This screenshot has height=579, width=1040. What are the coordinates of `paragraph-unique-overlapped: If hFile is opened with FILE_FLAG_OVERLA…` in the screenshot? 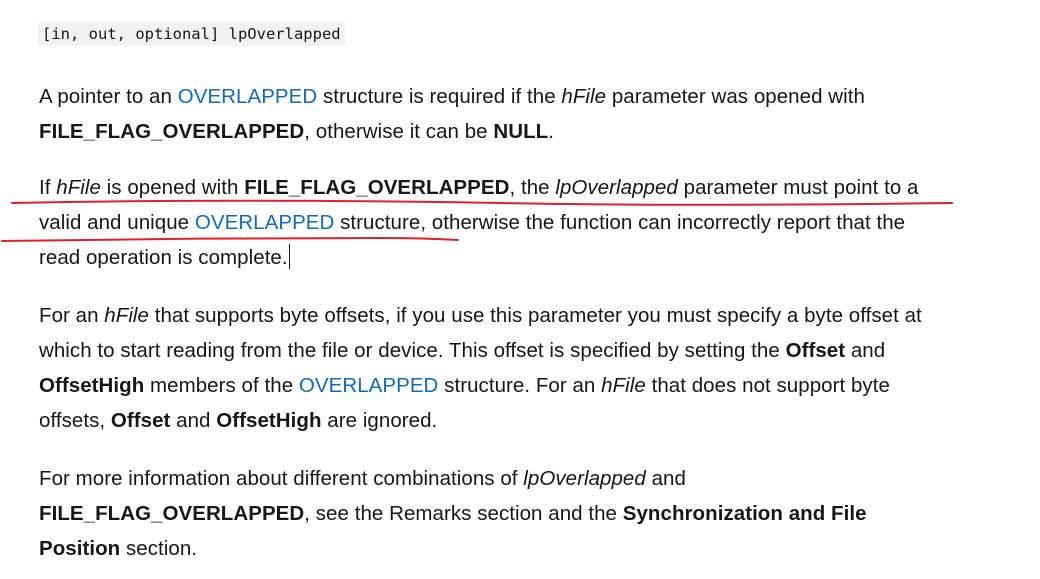 It's located at (479, 222).